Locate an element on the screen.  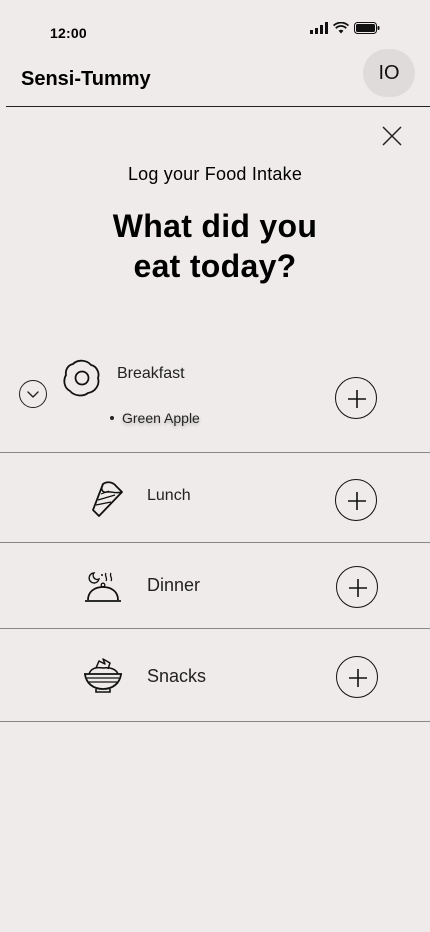
bowl-icon is located at coordinates (103, 675).